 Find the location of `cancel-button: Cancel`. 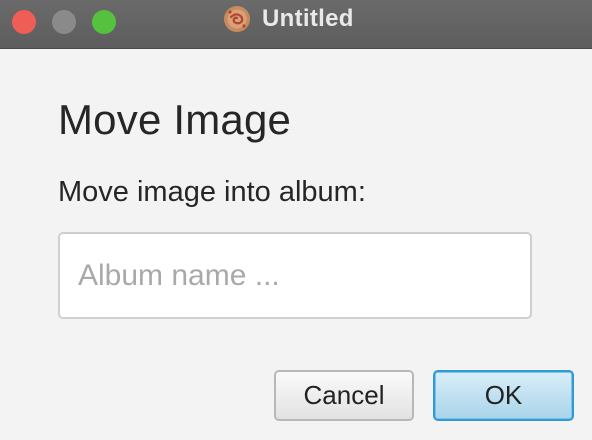

cancel-button: Cancel is located at coordinates (344, 395).